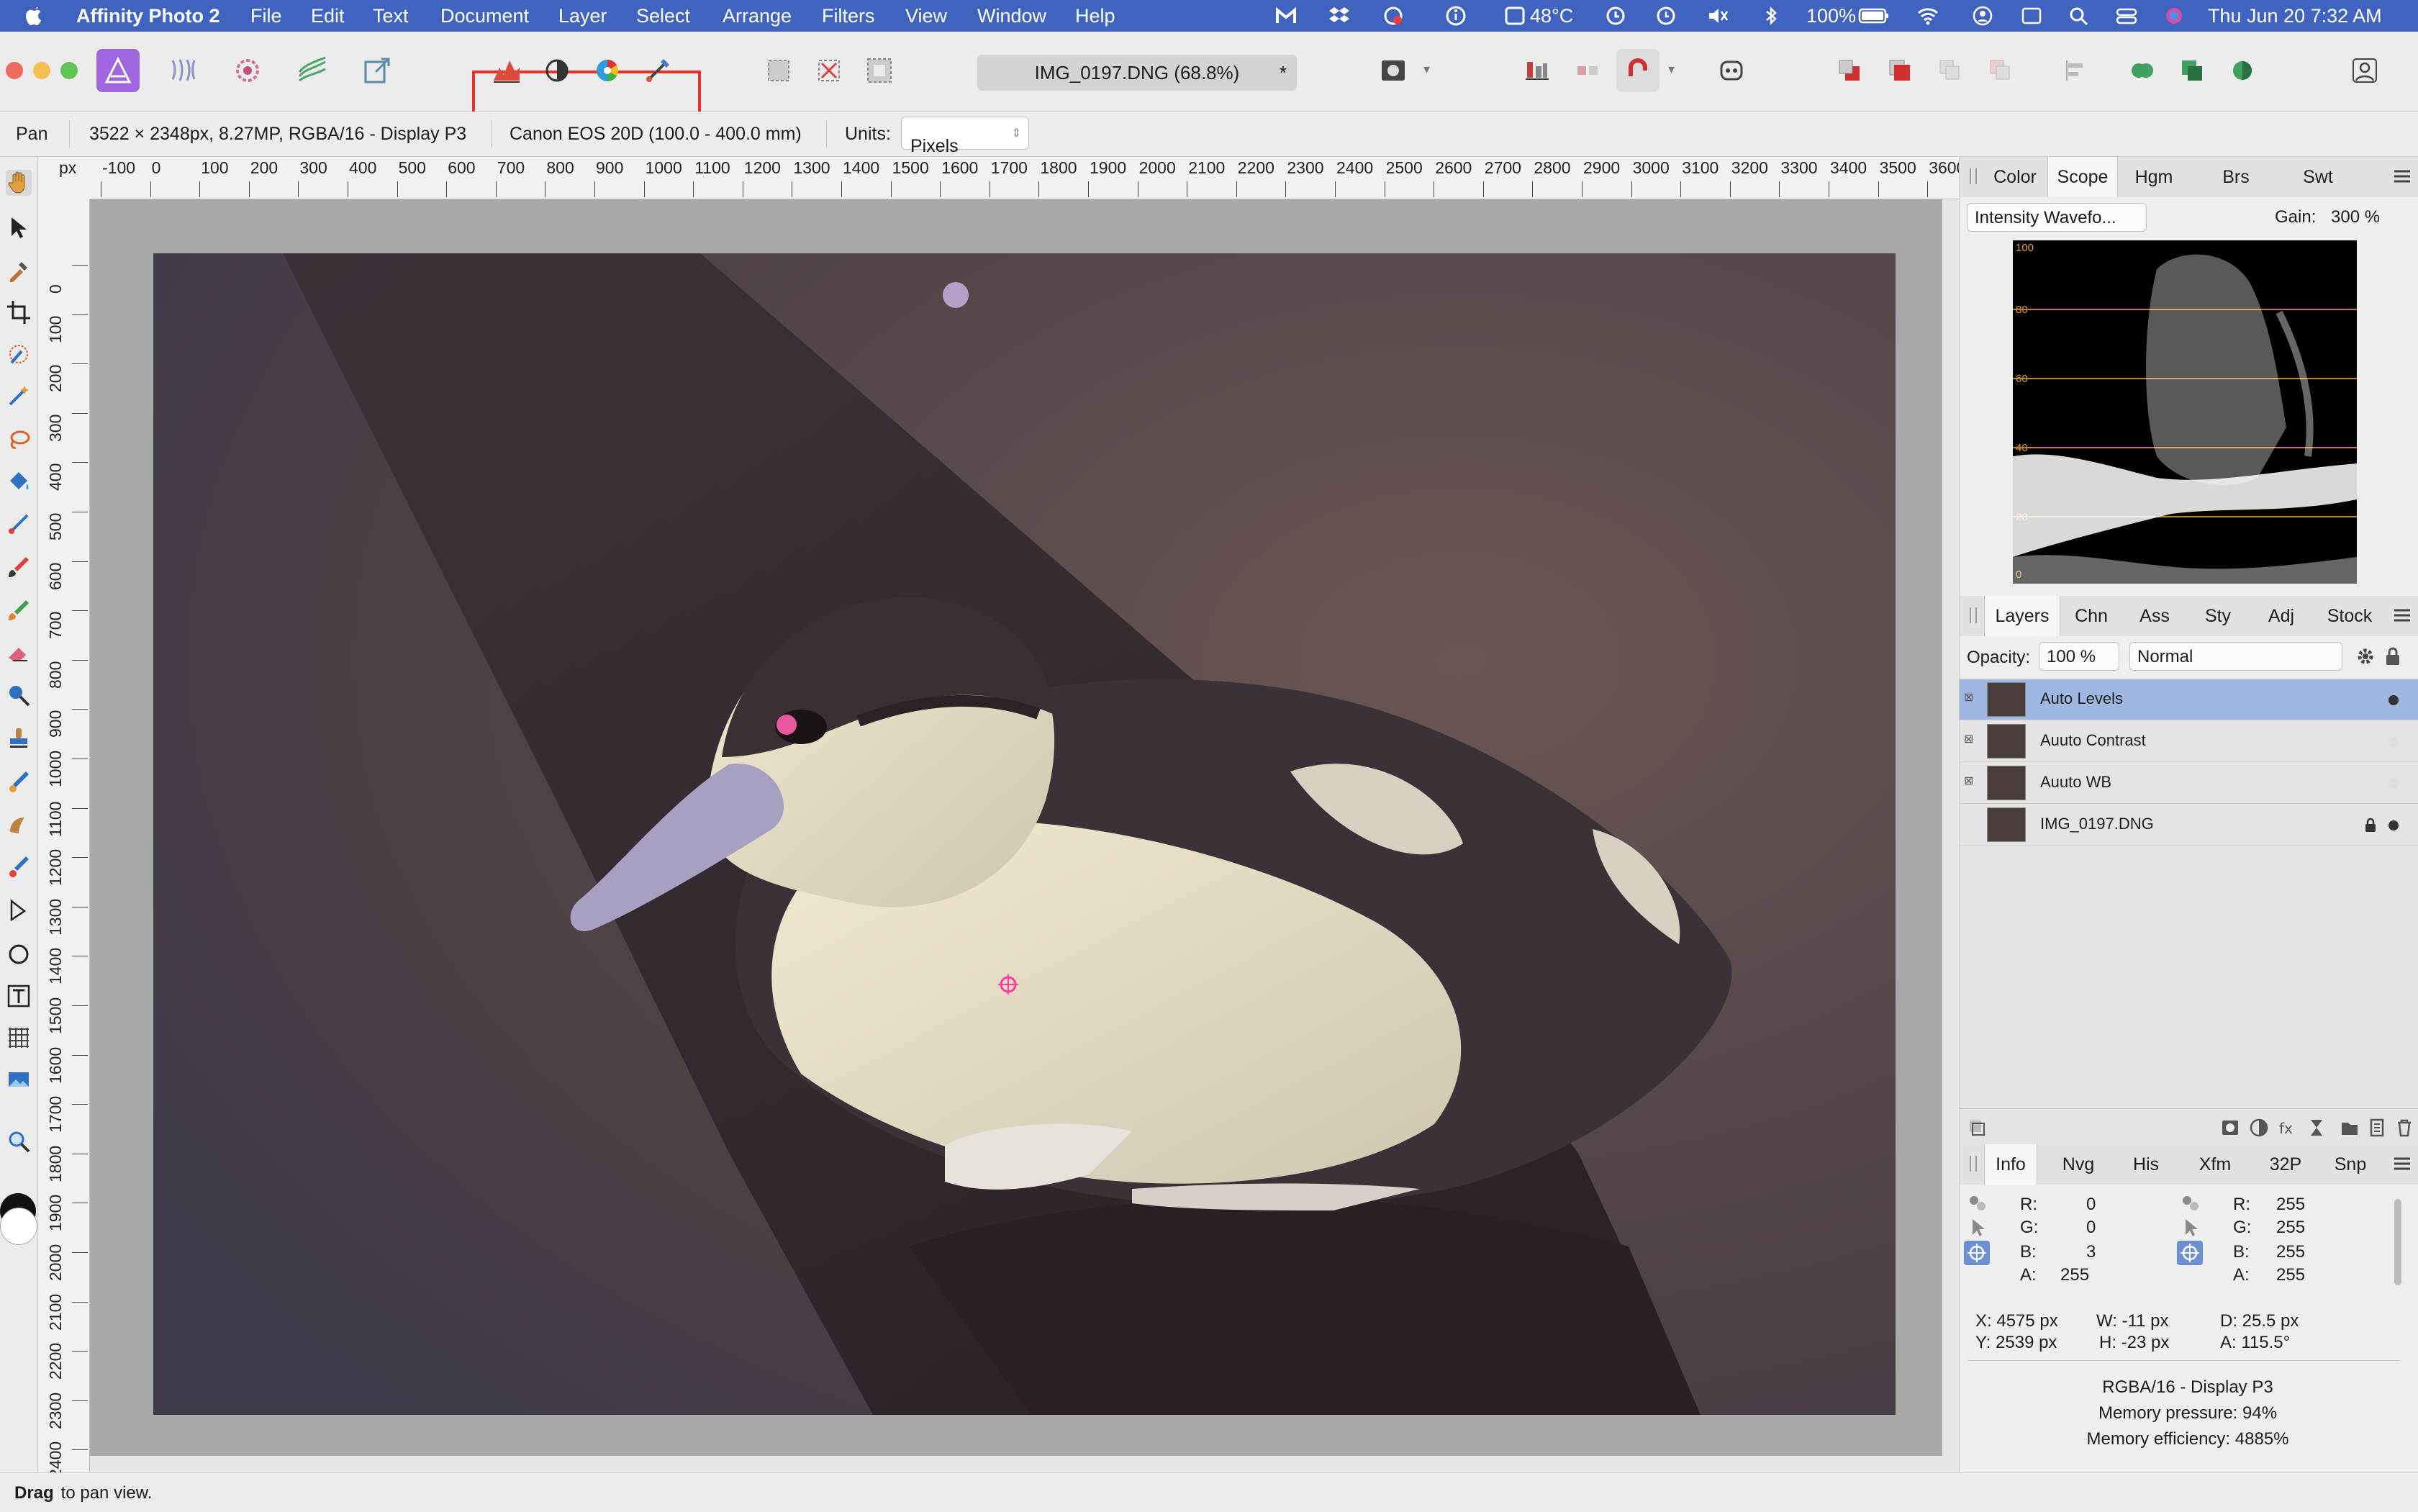 The image size is (2418, 1512). Describe the element at coordinates (1339, 16) in the screenshot. I see `dropbox-icon` at that location.